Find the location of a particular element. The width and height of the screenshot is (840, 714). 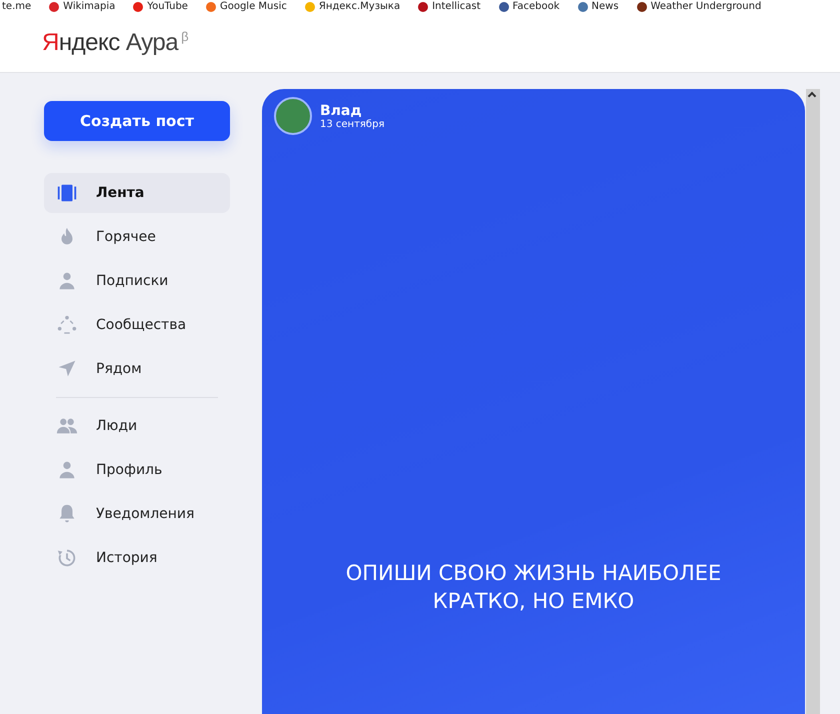

nav-item: Люди is located at coordinates (137, 426).